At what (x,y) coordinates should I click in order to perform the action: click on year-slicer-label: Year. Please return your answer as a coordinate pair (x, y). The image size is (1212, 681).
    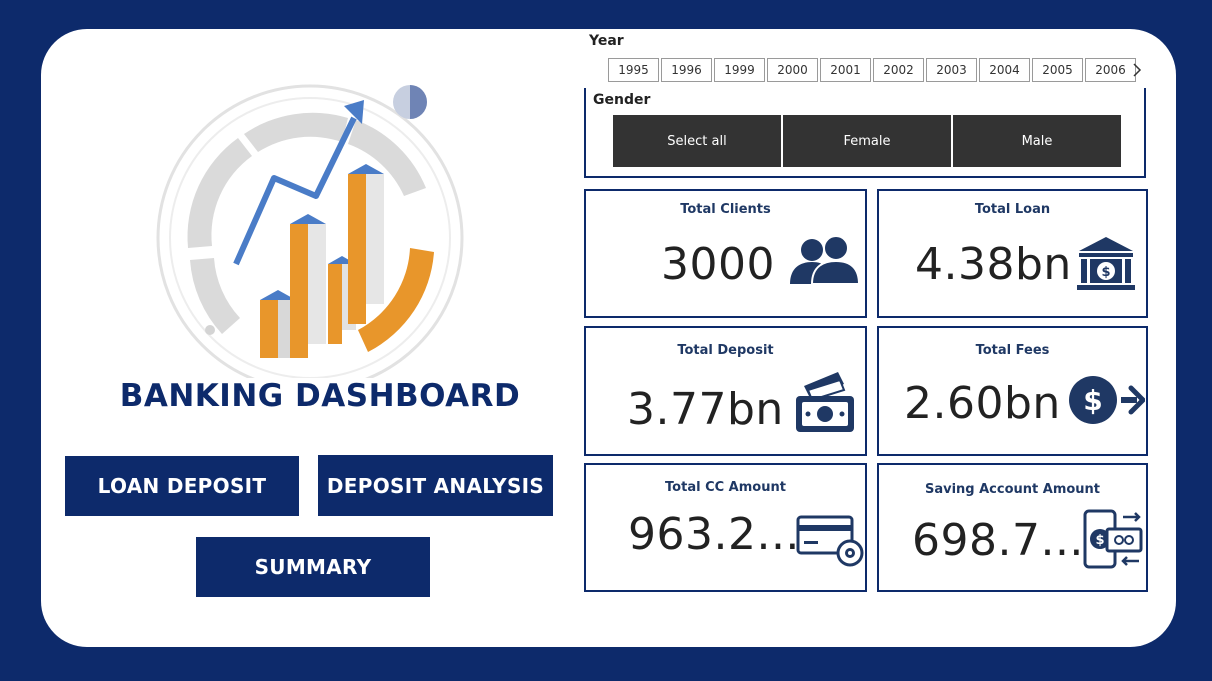
    Looking at the image, I should click on (606, 41).